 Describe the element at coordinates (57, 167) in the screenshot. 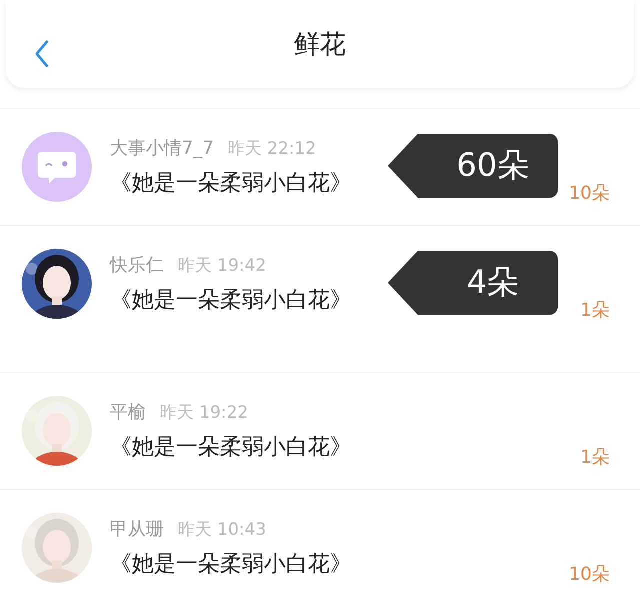

I see `chat-bubble-avatar-icon` at that location.